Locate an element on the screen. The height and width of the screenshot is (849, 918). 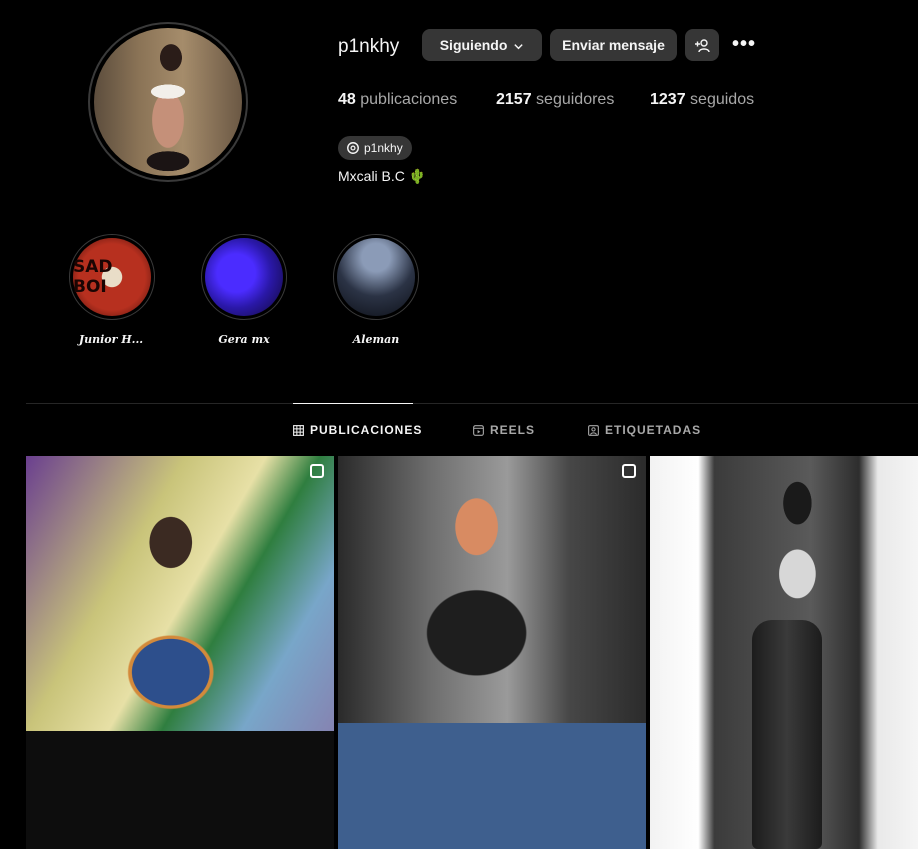
threads-handle: p1nkhy is located at coordinates (383, 148).